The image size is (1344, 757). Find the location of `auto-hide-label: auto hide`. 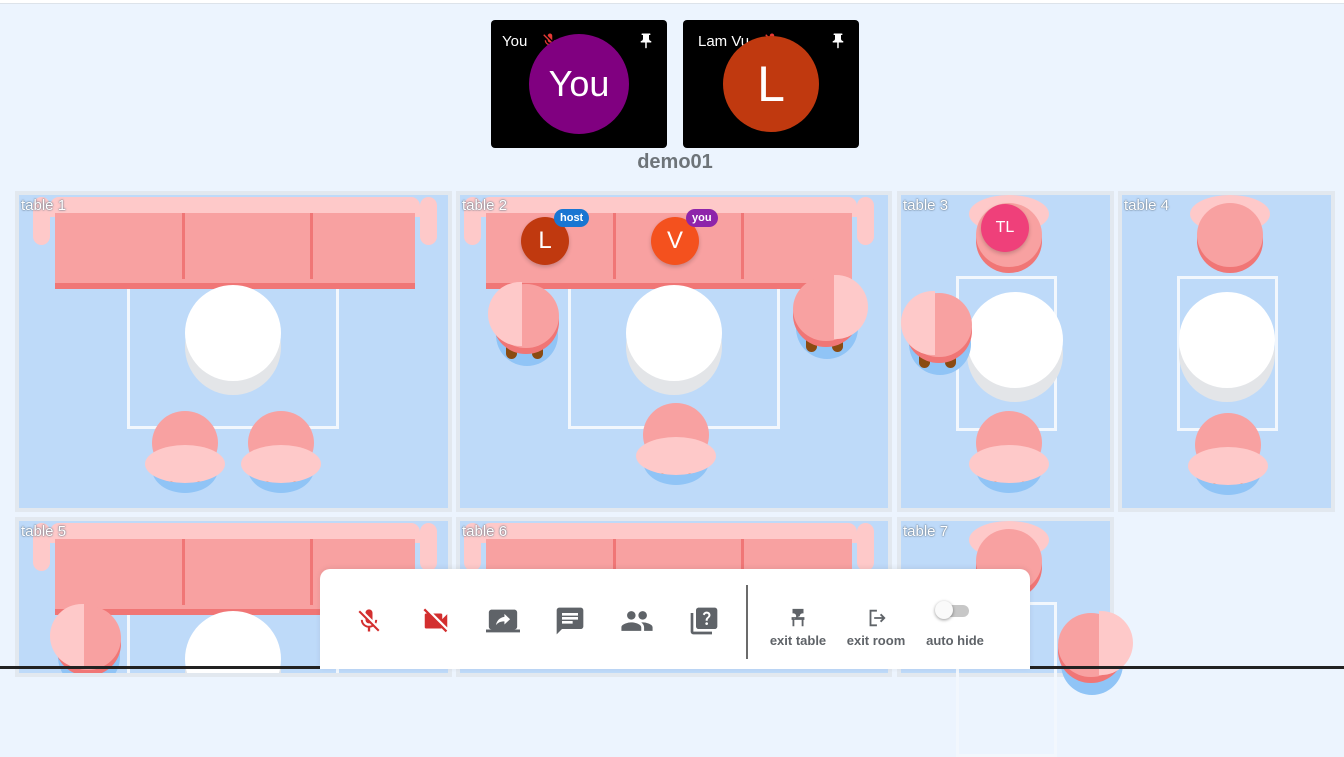

auto-hide-label: auto hide is located at coordinates (955, 640).